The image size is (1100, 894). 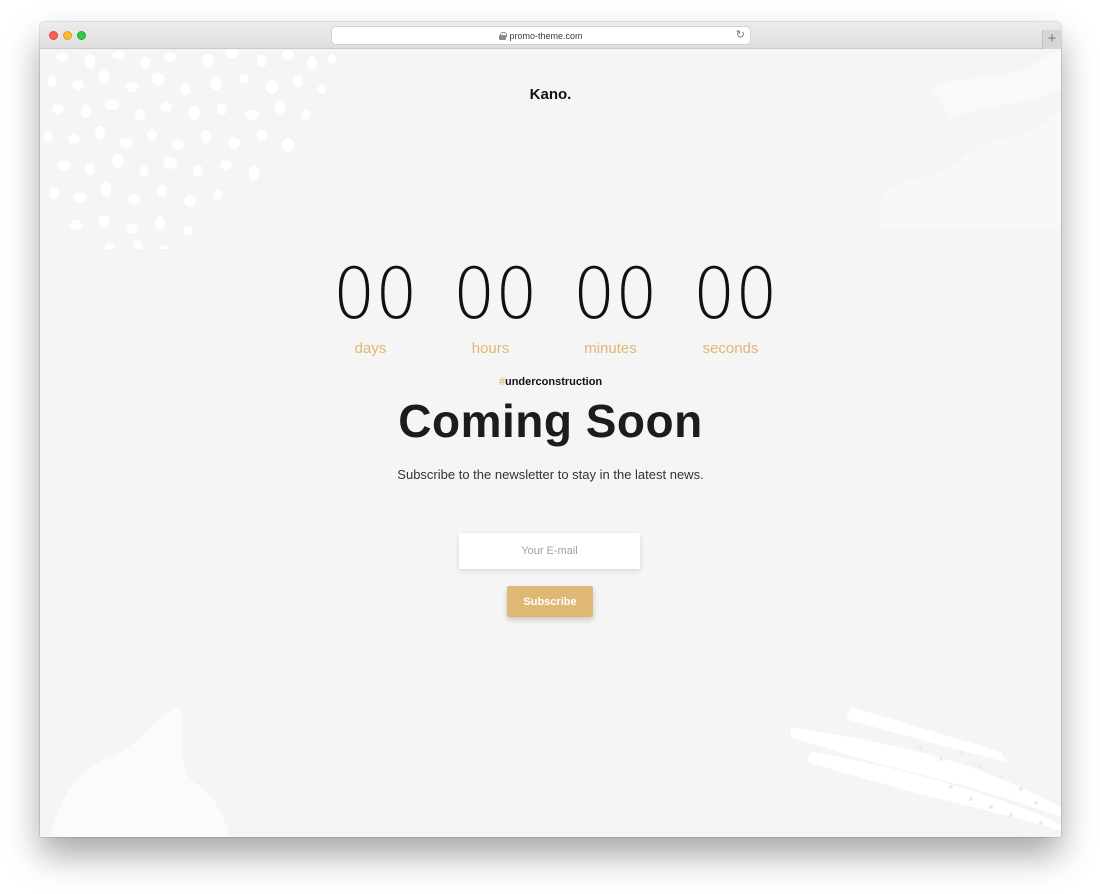 I want to click on email-field, so click(x=549, y=551).